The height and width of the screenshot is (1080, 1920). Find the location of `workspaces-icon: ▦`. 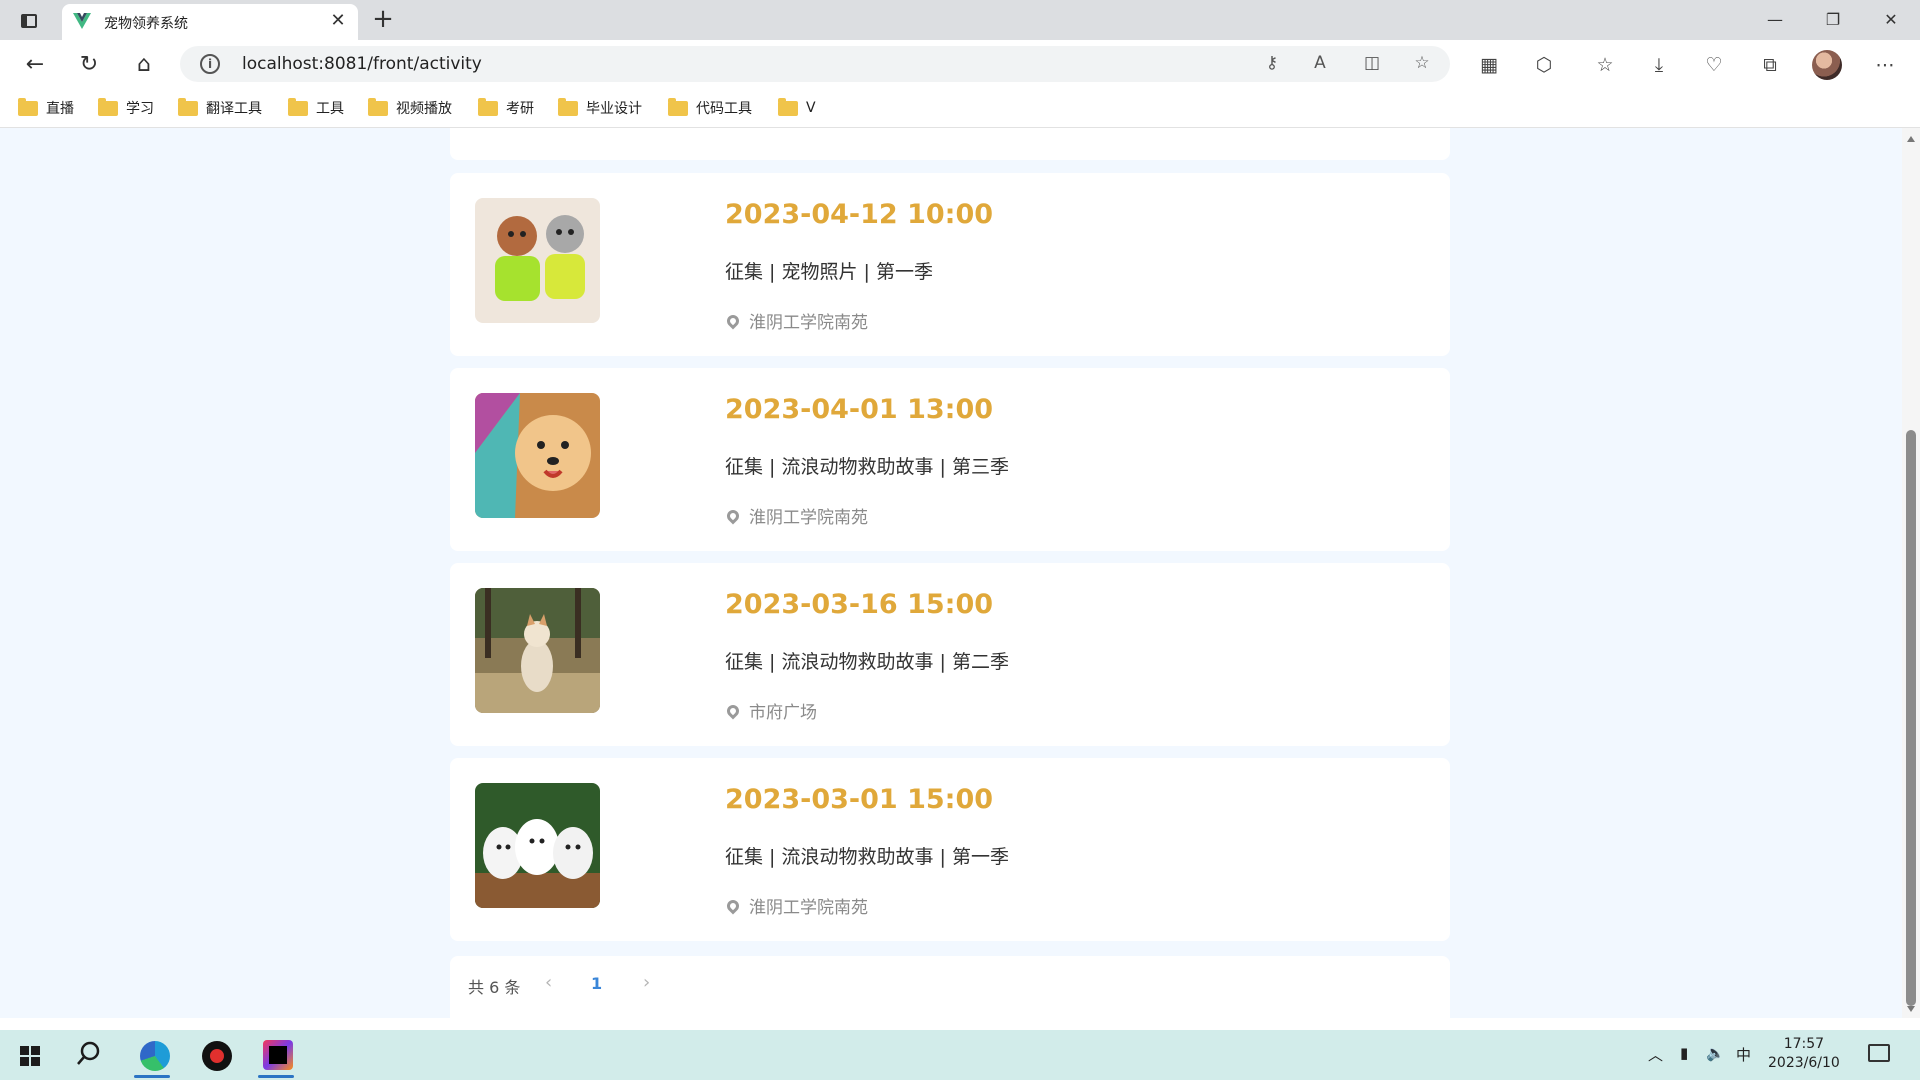

workspaces-icon: ▦ is located at coordinates (1489, 65).